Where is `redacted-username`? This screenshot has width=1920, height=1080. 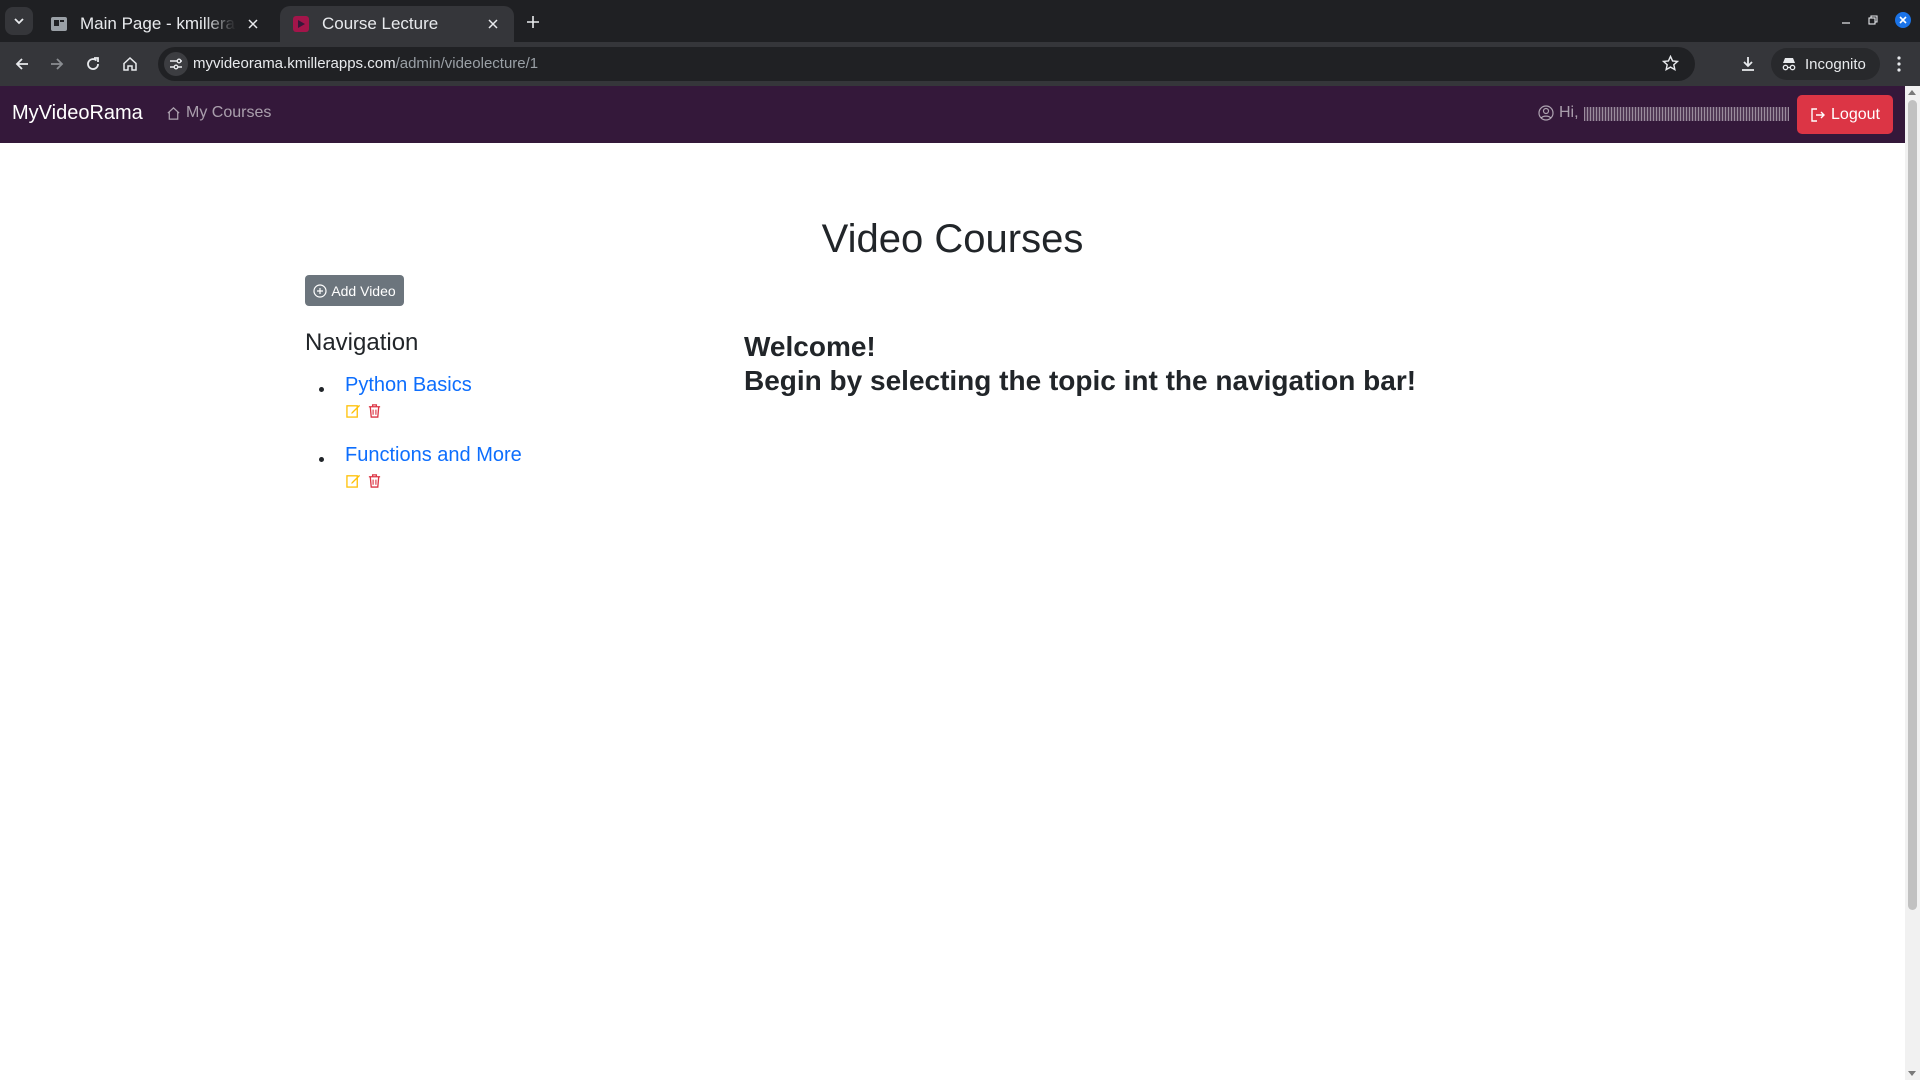 redacted-username is located at coordinates (1686, 113).